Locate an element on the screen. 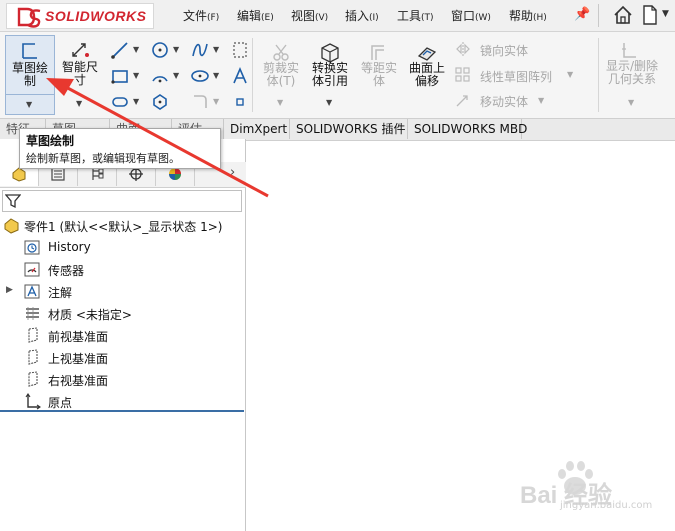 This screenshot has width=675, height=531. material-icon is located at coordinates (32, 313).